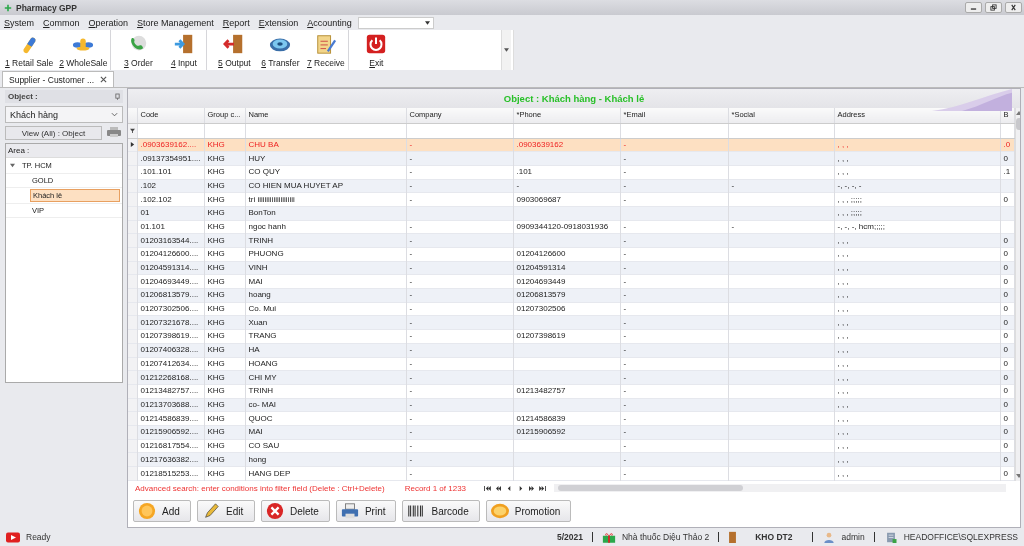 The width and height of the screenshot is (1024, 546). What do you see at coordinates (499, 511) in the screenshot?
I see `promotion-icon` at bounding box center [499, 511].